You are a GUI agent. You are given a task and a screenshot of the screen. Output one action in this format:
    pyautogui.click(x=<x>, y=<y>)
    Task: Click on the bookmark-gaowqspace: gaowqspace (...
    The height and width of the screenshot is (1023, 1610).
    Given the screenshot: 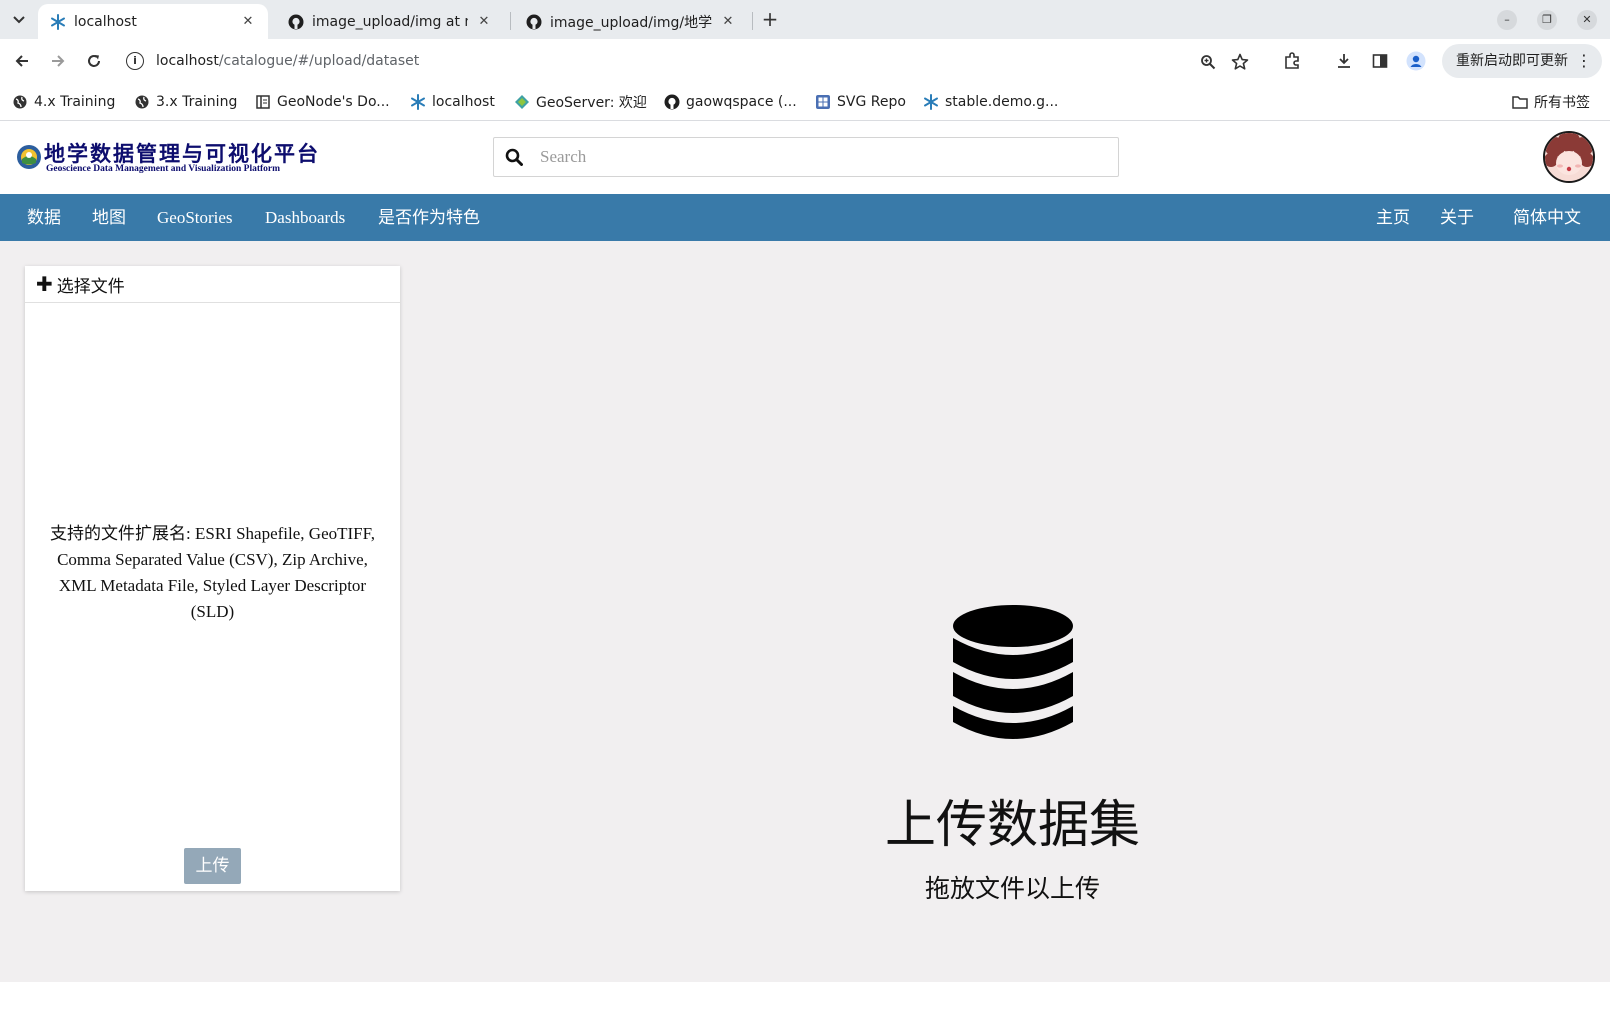 What is the action you would take?
    pyautogui.click(x=730, y=102)
    